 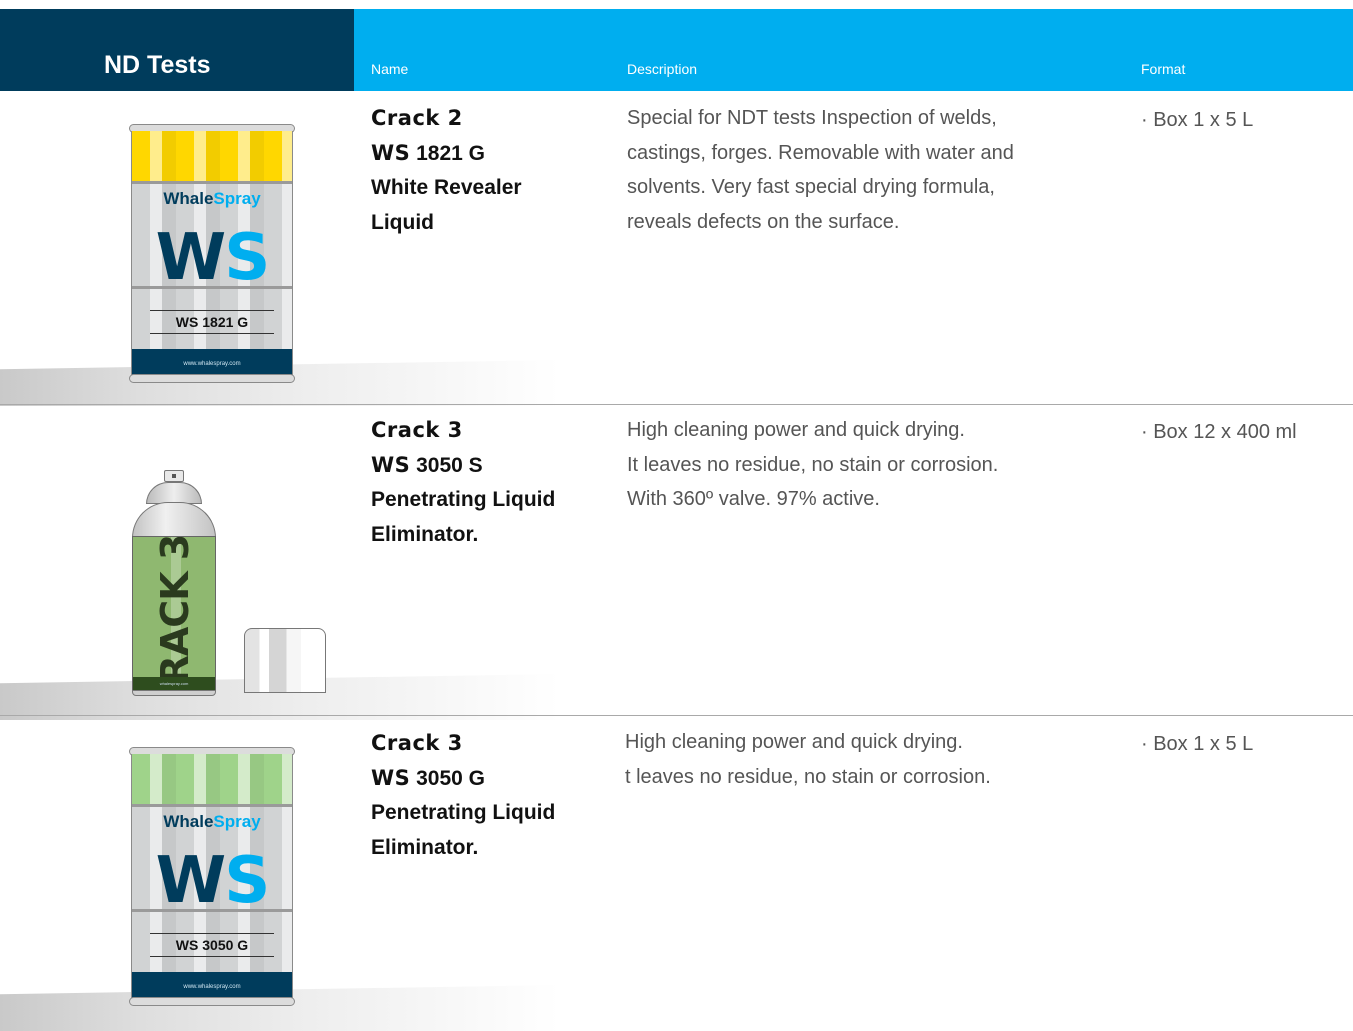 What do you see at coordinates (212, 322) in the screenshot?
I see `drum-code-label: WS 1821 G` at bounding box center [212, 322].